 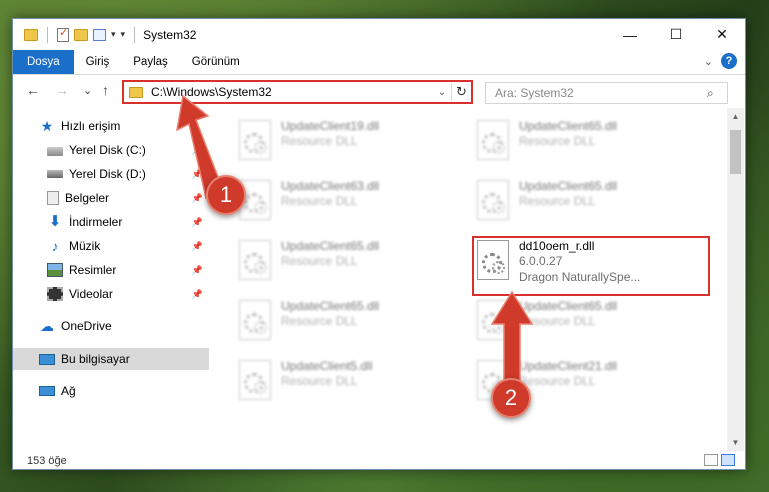 What do you see at coordinates (735, 152) in the screenshot?
I see `scroll-thumb` at bounding box center [735, 152].